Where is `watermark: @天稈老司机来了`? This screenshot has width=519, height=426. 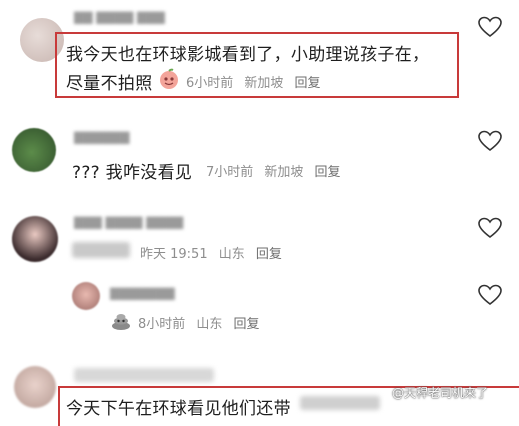 watermark: @天稈老司机来了 is located at coordinates (440, 393).